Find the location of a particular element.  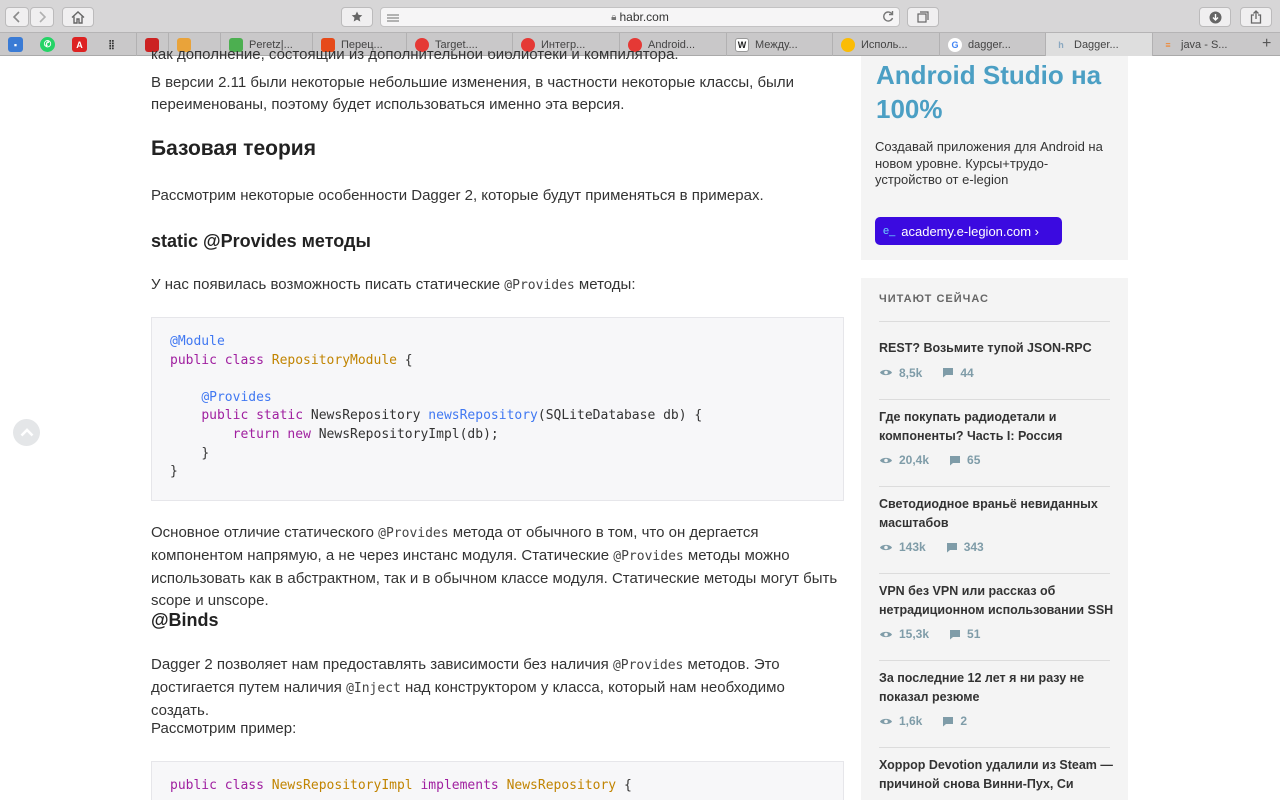

reading-item-stats: 1,6k 2 is located at coordinates (996, 721).